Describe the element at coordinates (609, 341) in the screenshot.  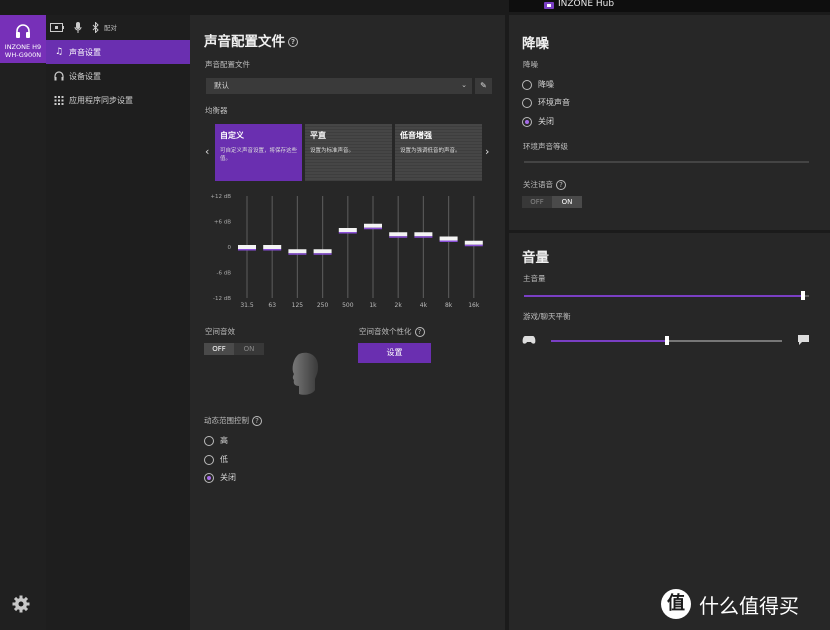
I see `balance-fill` at that location.